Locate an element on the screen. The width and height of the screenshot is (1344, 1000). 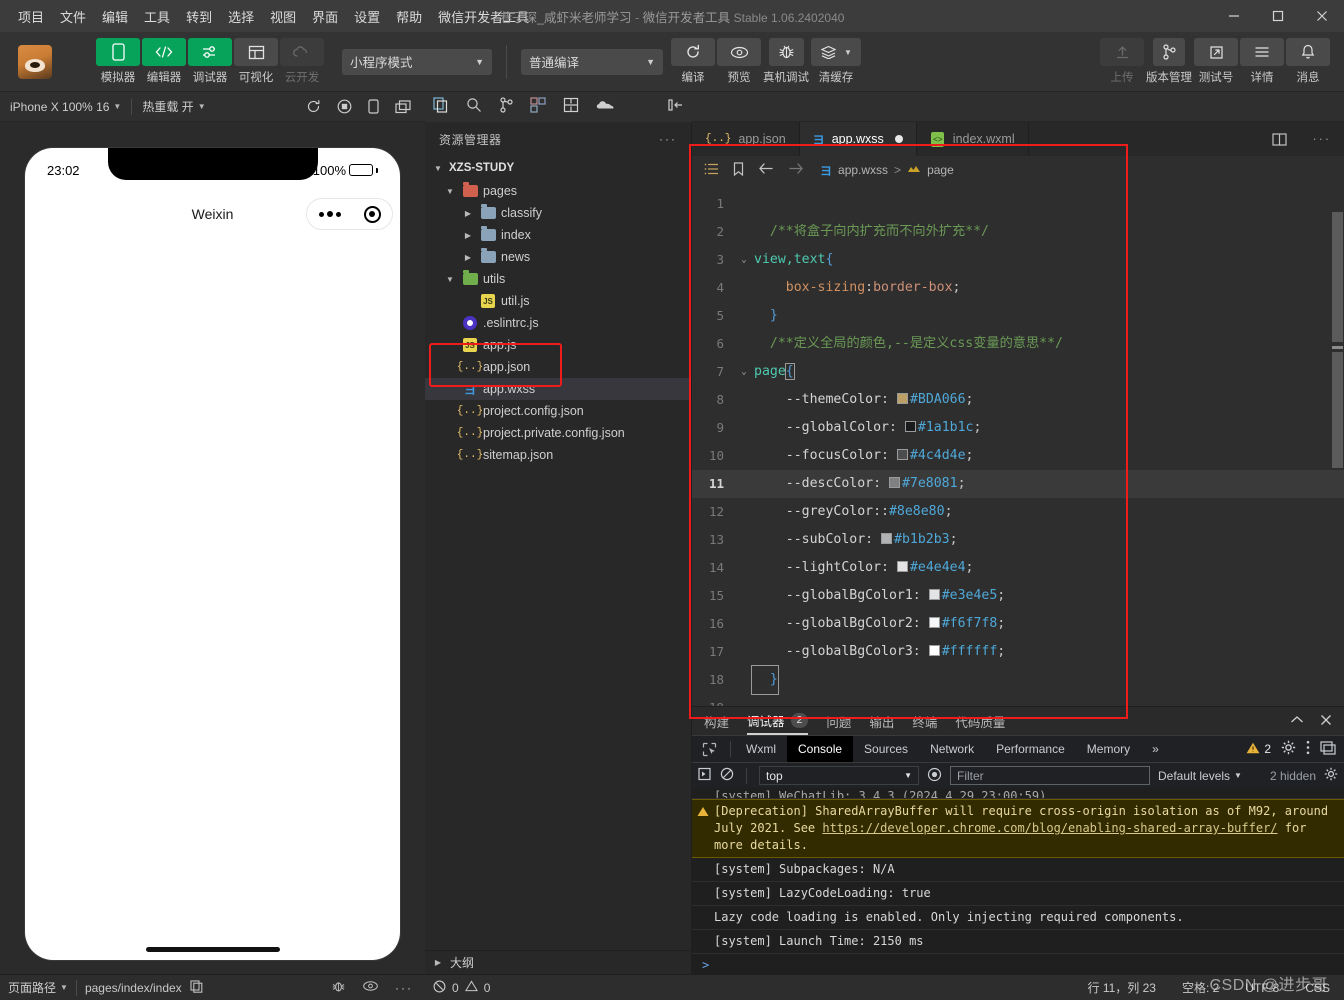
console-levels-select: Default levels ▼ is located at coordinates (1200, 776).